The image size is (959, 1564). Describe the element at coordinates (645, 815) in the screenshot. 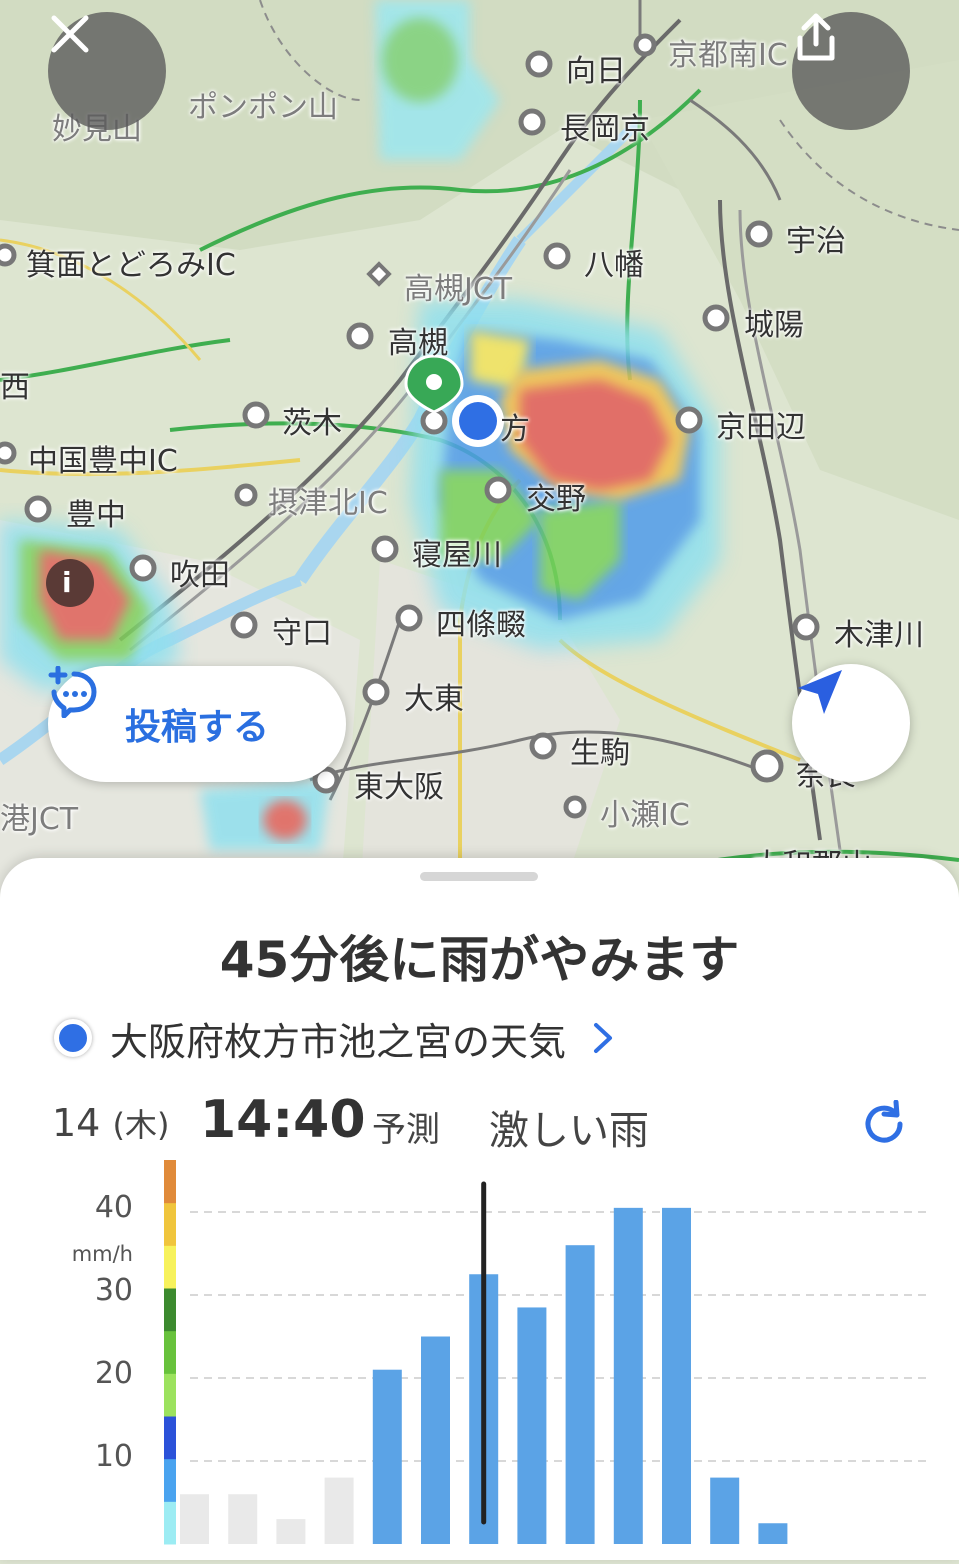

I see `map-label-kose: 小瀬IC` at that location.